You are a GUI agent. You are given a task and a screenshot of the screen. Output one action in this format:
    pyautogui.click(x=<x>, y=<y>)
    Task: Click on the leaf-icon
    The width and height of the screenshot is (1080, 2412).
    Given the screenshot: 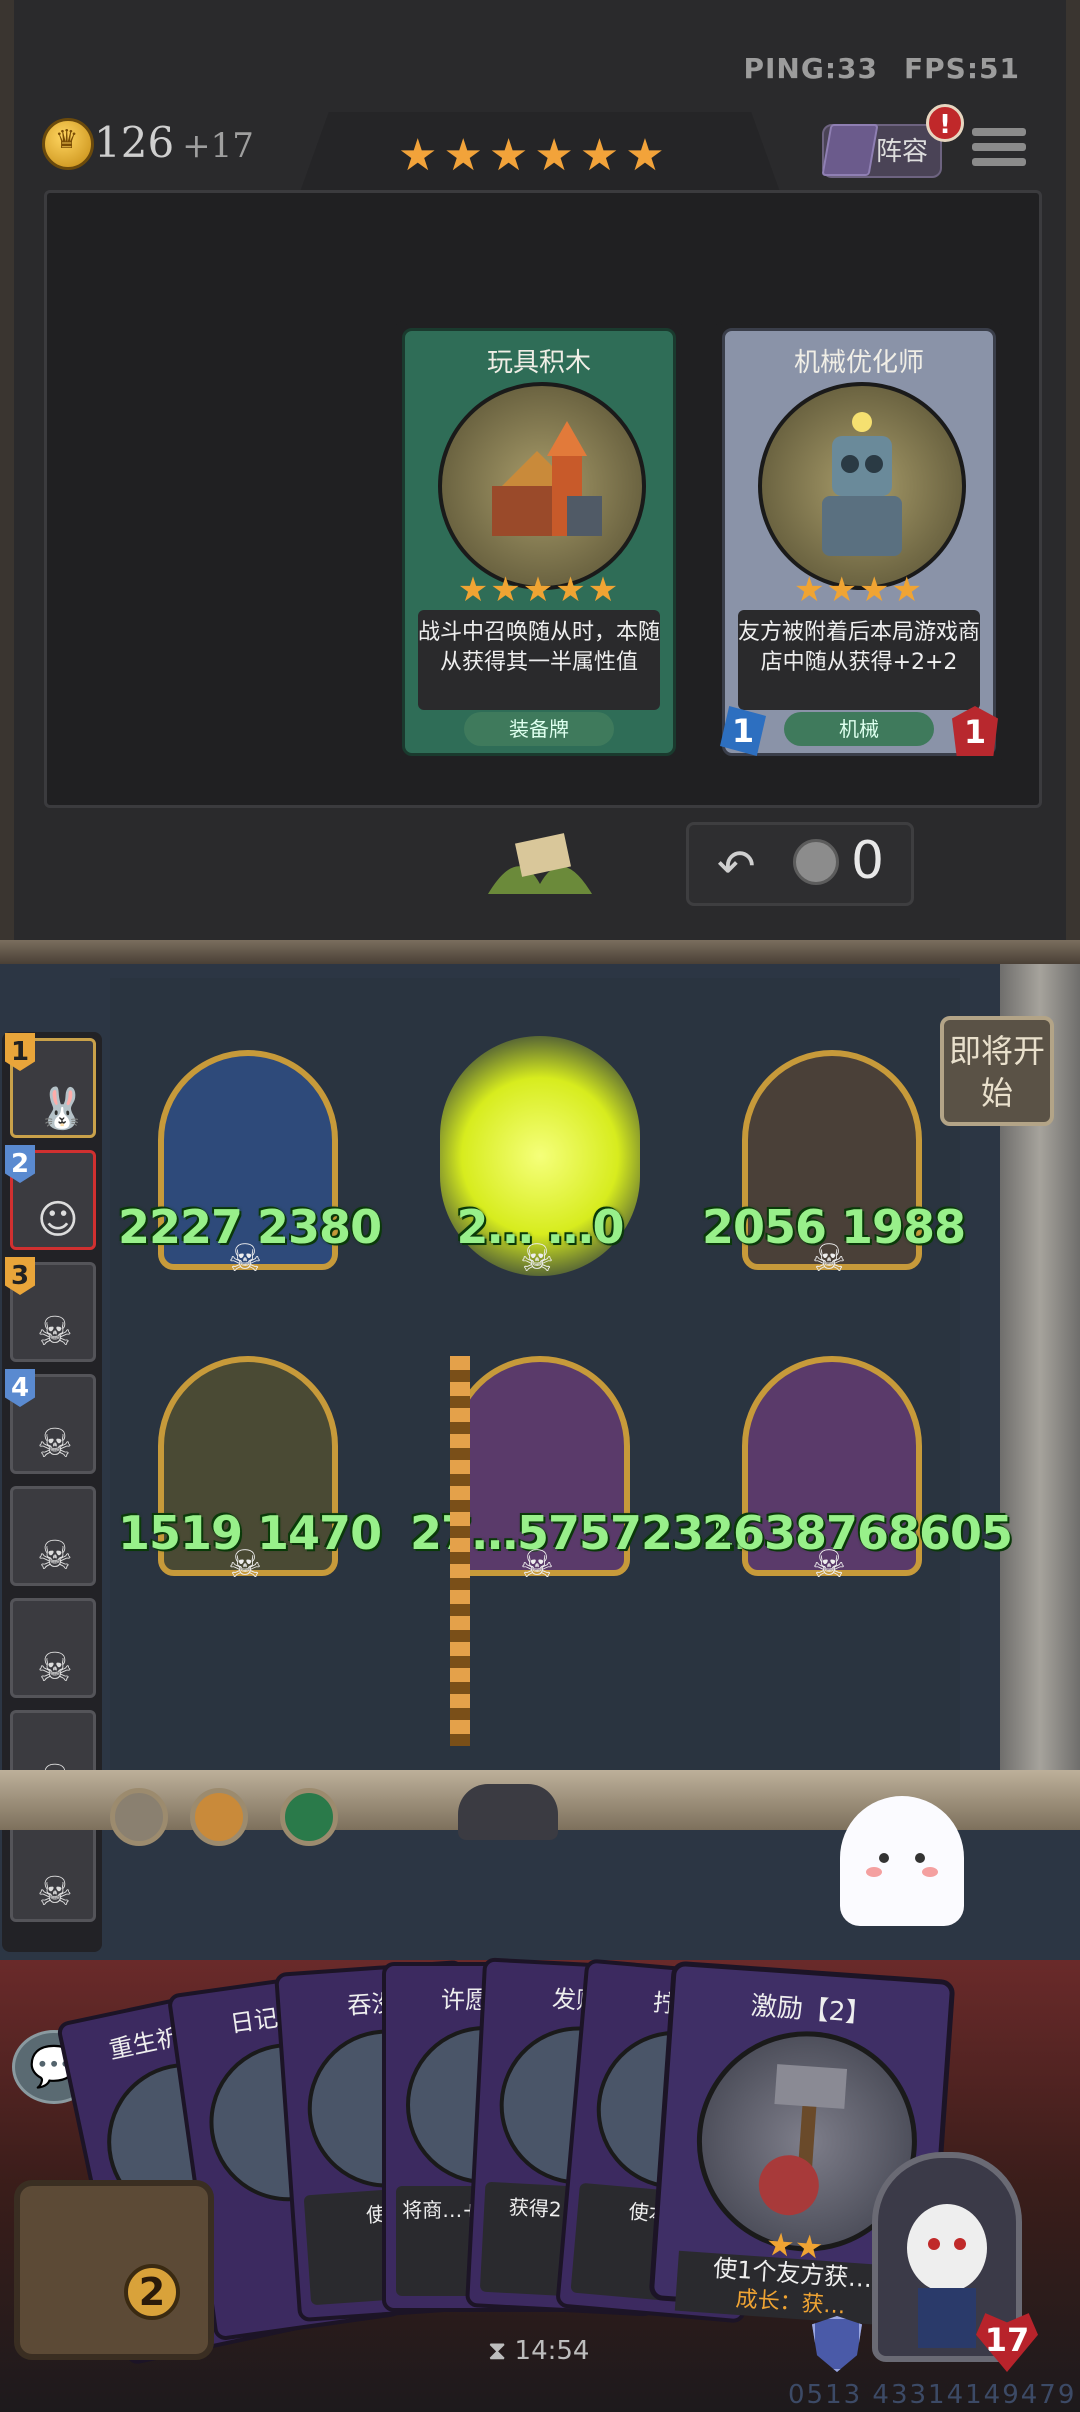 What is the action you would take?
    pyautogui.click(x=540, y=863)
    